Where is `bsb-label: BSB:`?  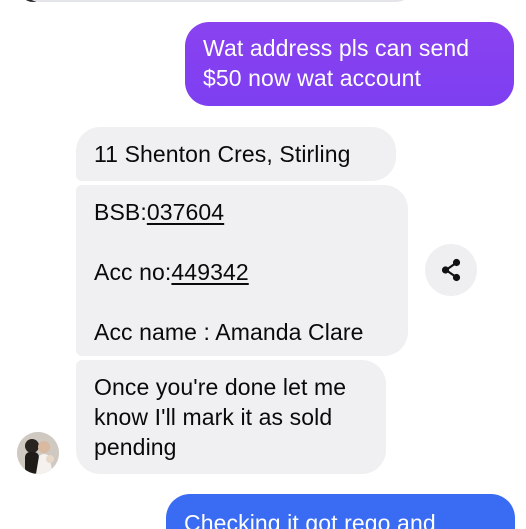
bsb-label: BSB: is located at coordinates (120, 212).